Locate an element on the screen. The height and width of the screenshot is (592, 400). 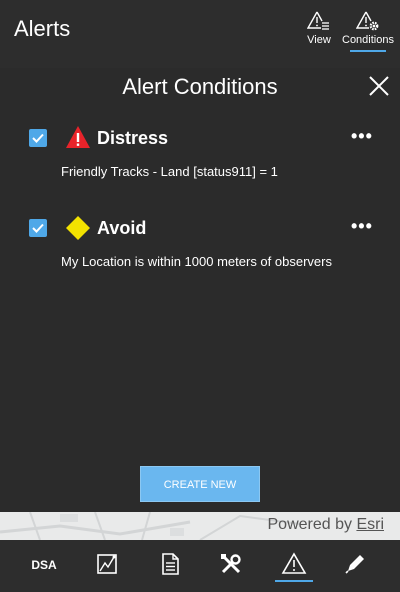
document-icon is located at coordinates (170, 564).